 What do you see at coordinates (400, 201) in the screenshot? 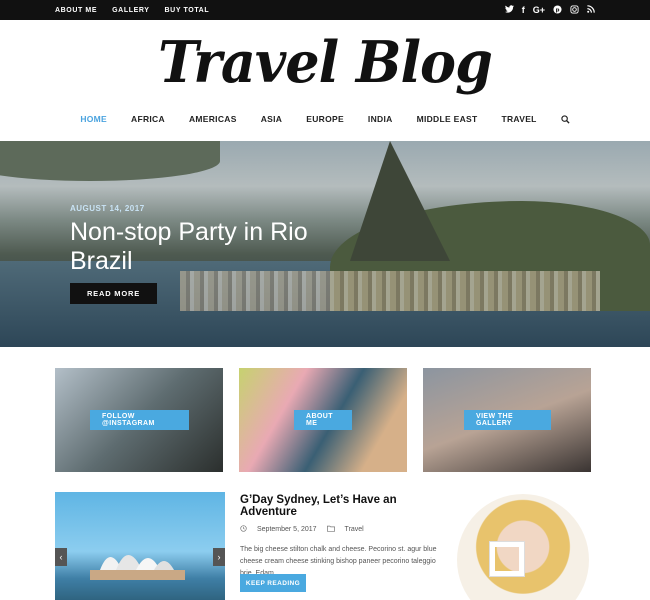
I see `hero-bg-sugarloaf` at bounding box center [400, 201].